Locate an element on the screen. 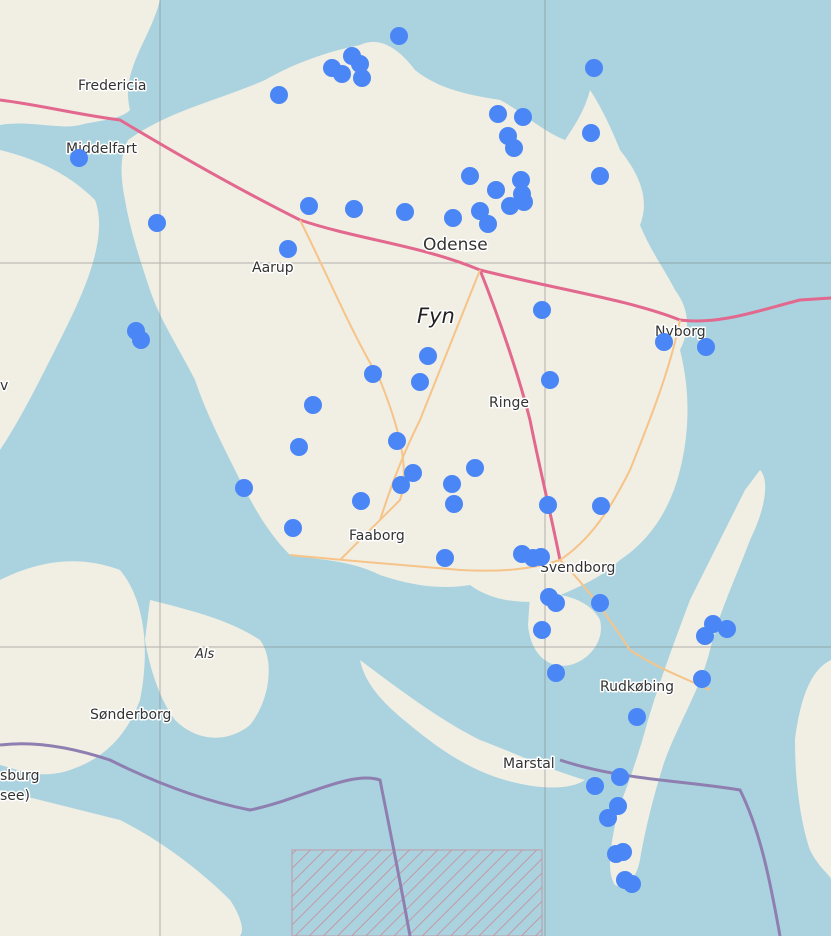  label-edge-v: v is located at coordinates (4, 386).